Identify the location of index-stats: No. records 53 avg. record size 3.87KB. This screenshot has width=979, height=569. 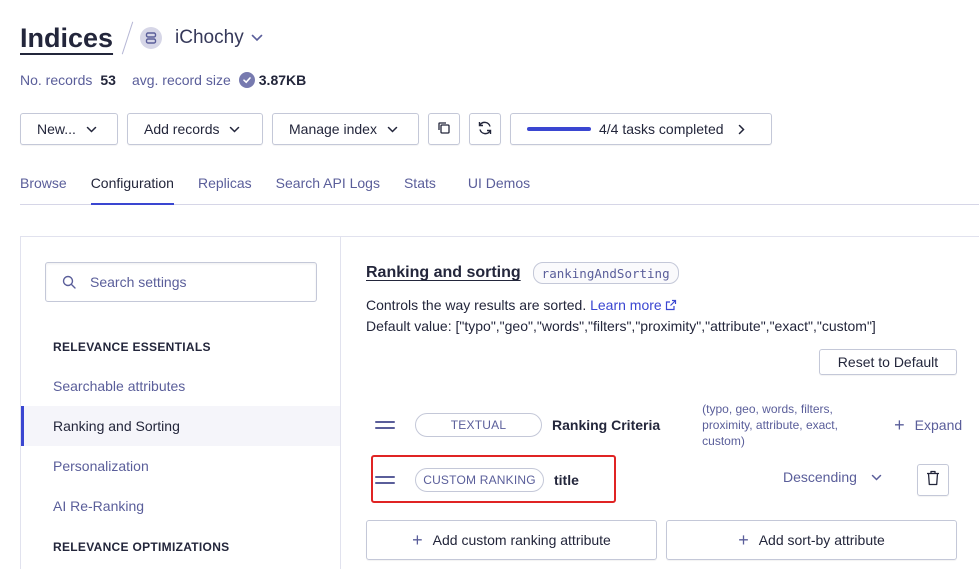
(163, 80).